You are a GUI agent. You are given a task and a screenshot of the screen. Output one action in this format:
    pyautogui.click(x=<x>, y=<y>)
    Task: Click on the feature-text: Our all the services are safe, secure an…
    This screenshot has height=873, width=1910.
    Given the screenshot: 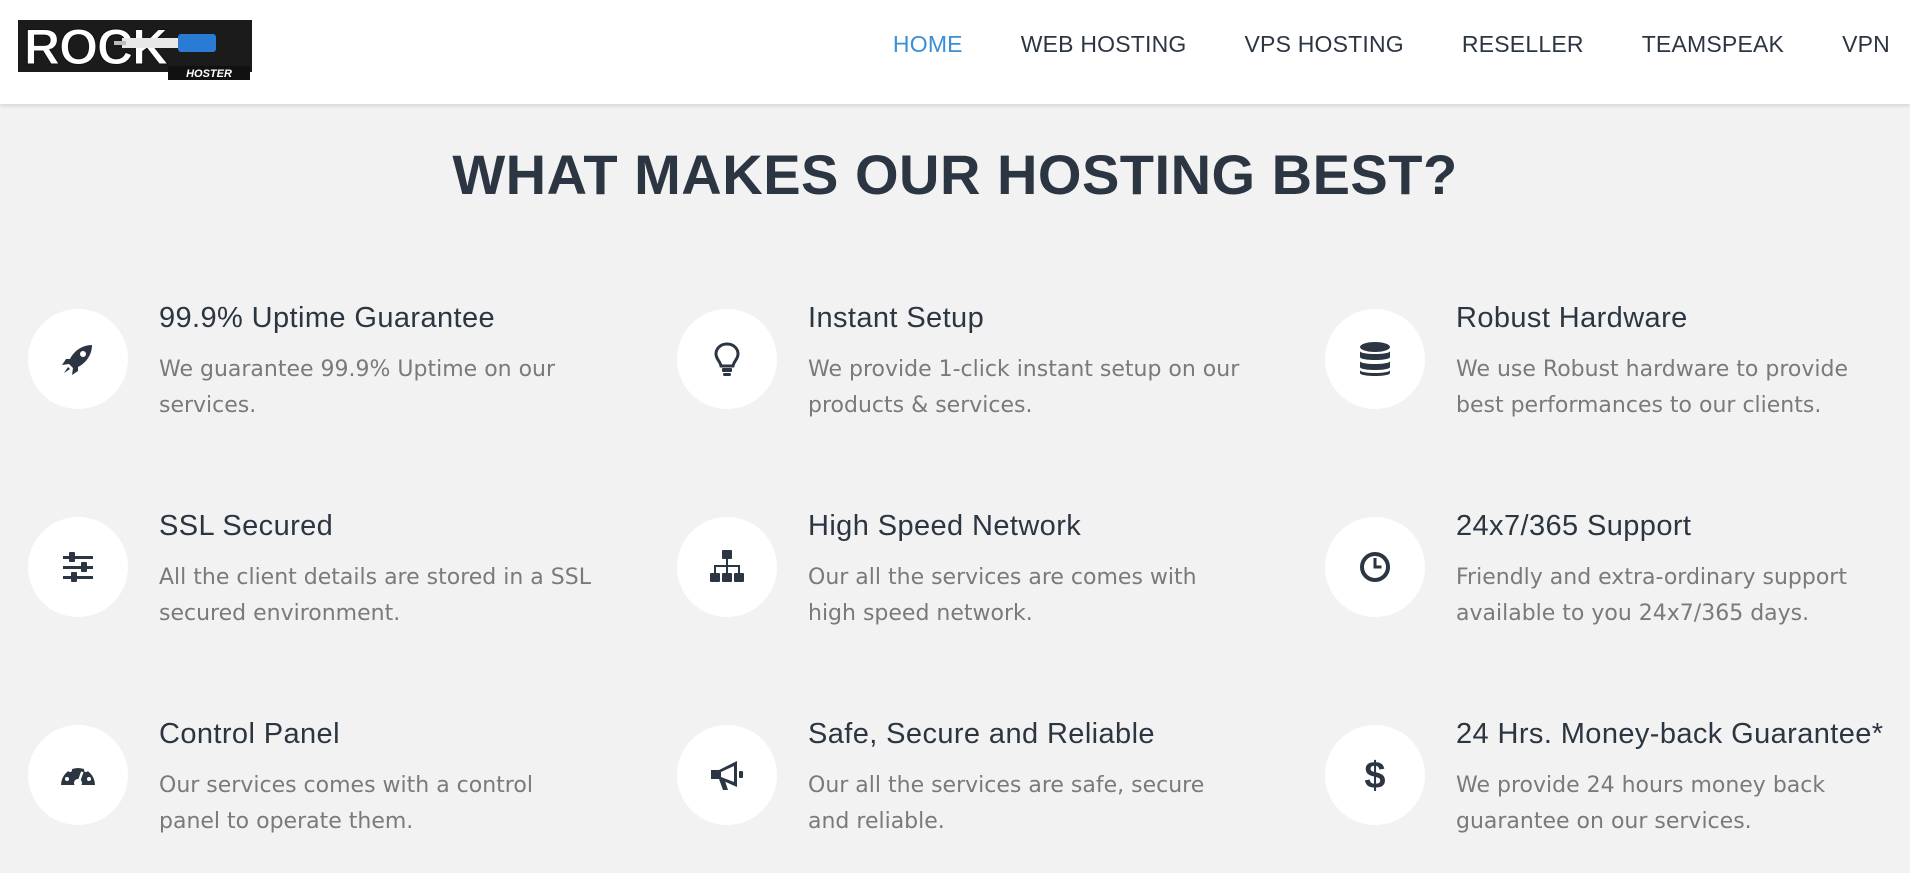 What is the action you would take?
    pyautogui.click(x=1006, y=803)
    